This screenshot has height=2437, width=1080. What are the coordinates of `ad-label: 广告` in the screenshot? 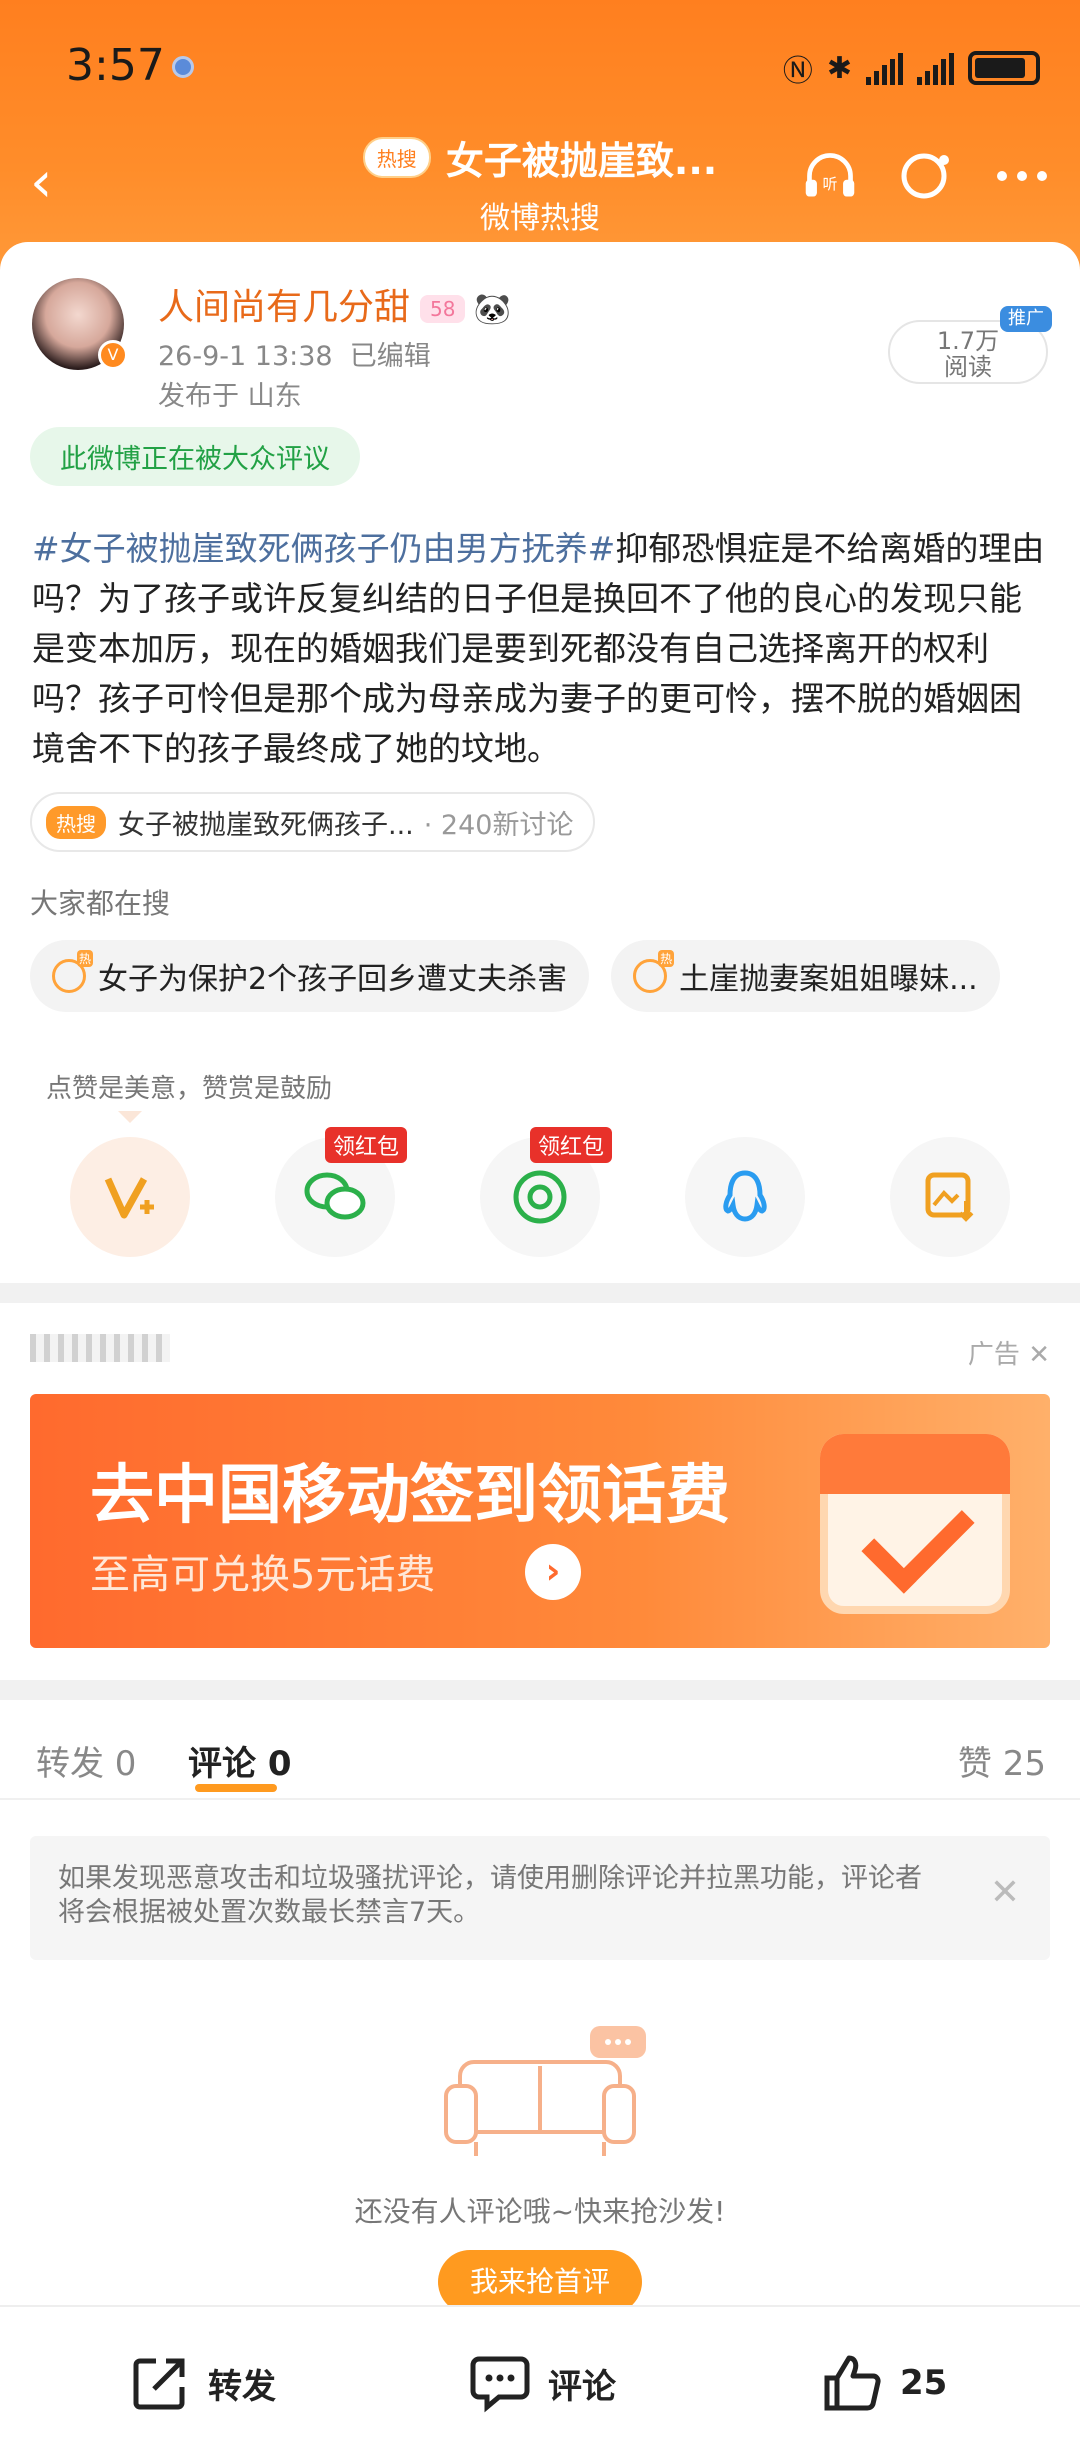 It's located at (993, 1355).